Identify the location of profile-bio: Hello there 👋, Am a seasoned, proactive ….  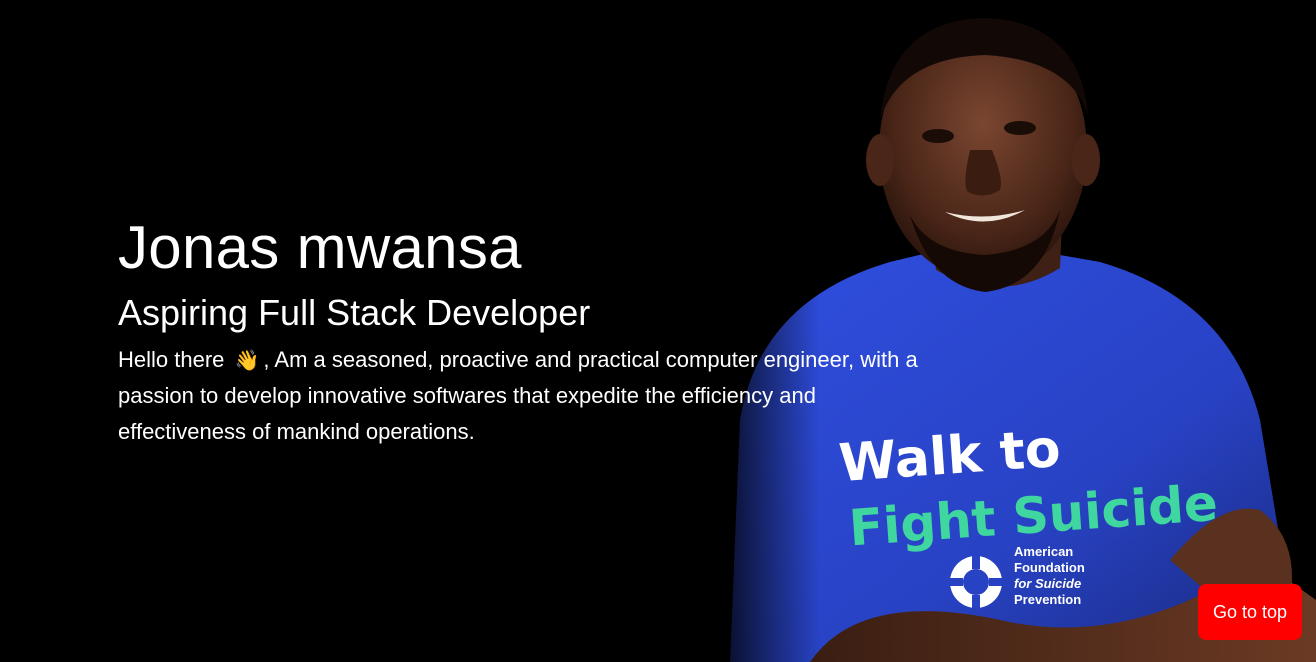
(523, 396).